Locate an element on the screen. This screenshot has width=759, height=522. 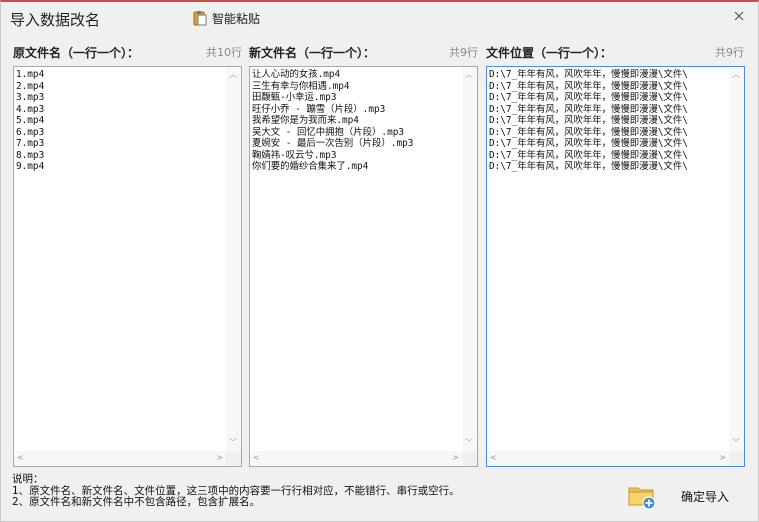
close-icon is located at coordinates (739, 16).